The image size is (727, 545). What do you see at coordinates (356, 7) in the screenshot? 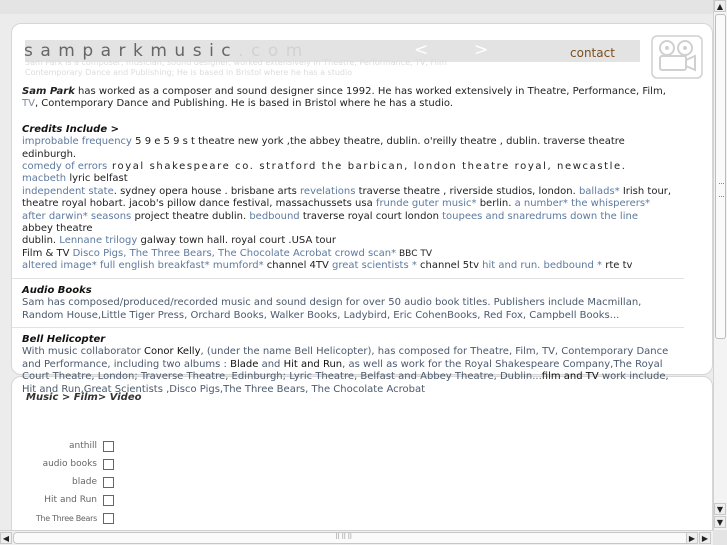
I see `top-strip` at bounding box center [356, 7].